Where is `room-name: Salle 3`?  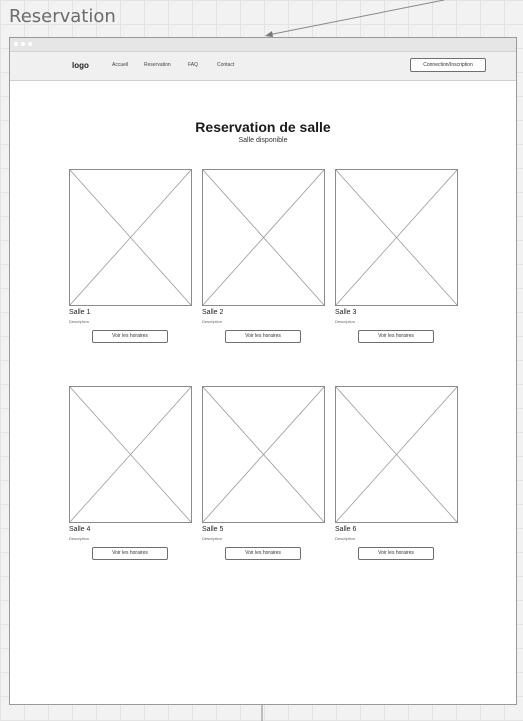
room-name: Salle 3 is located at coordinates (346, 312).